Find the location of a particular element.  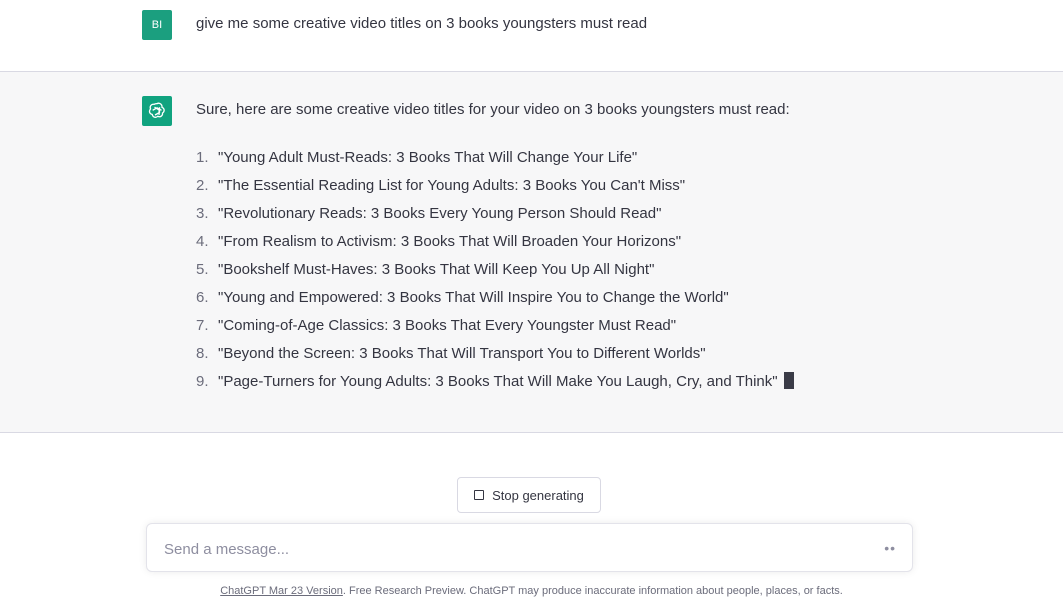

stop-generating-label: Stop generating is located at coordinates (538, 495).